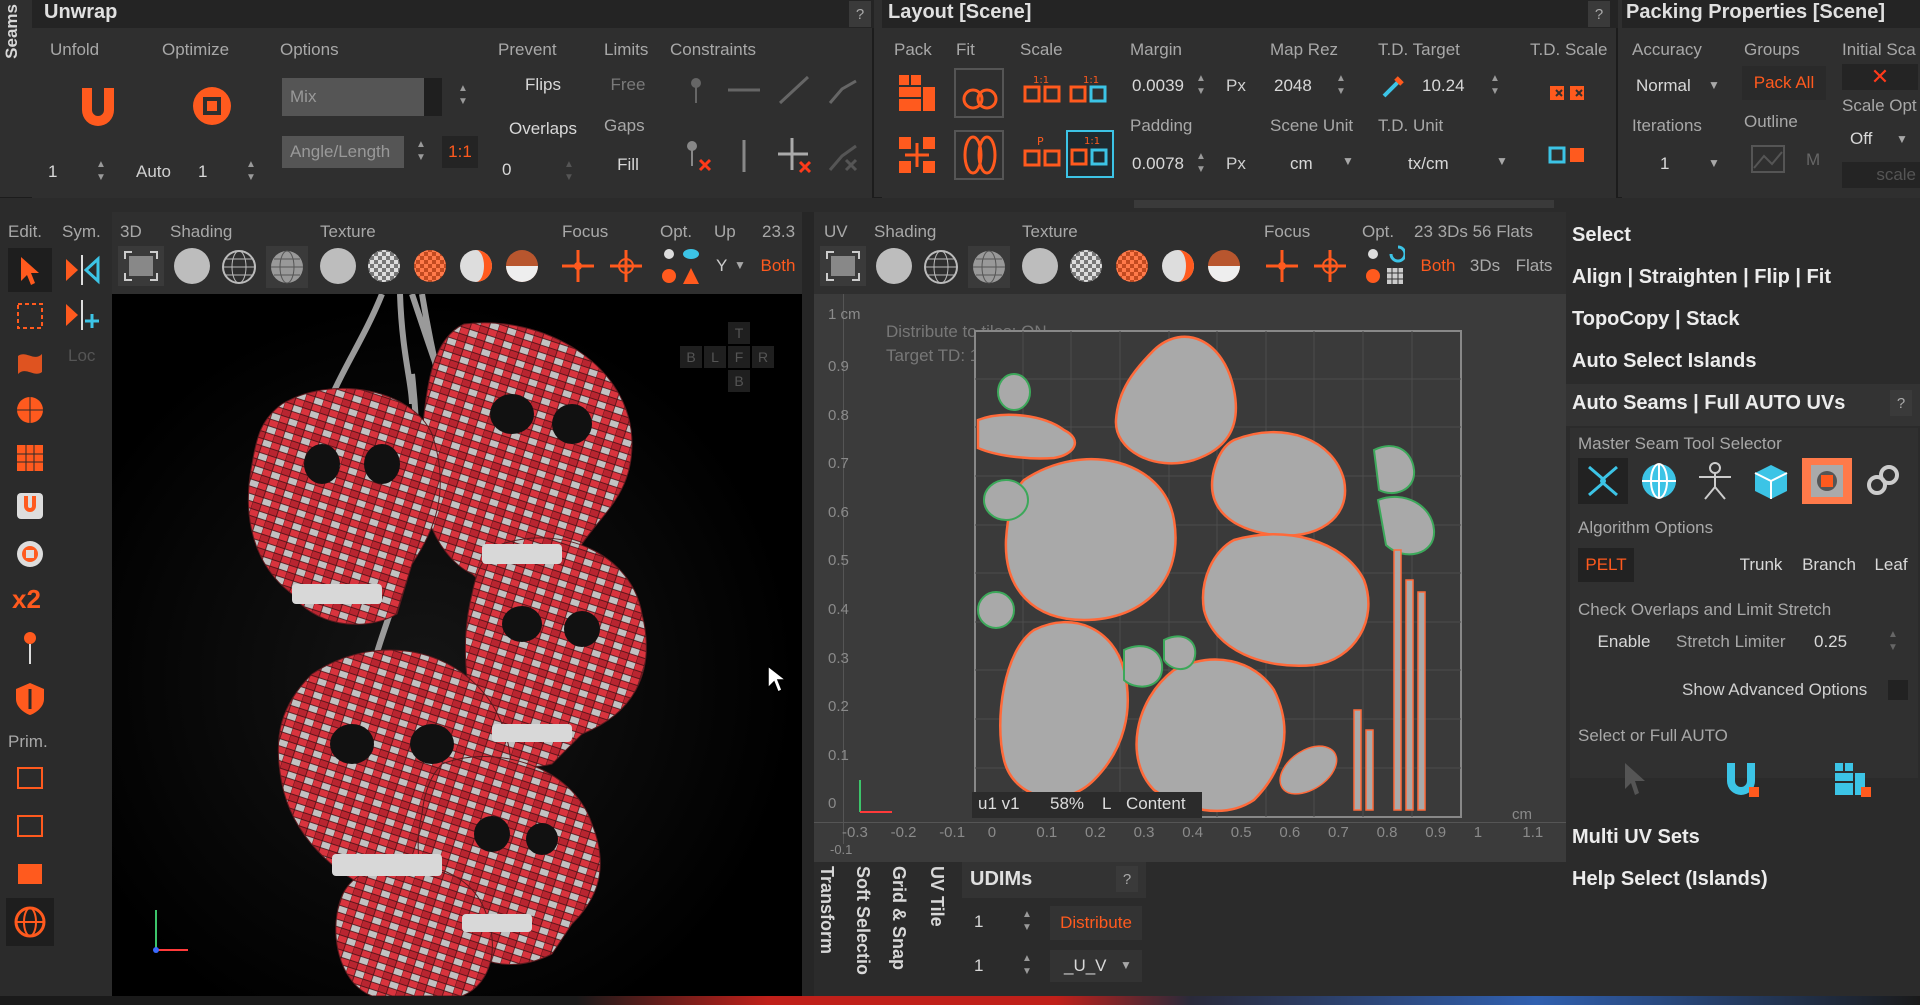  I want to click on uv-texture-stretch-icon, so click(1132, 266).